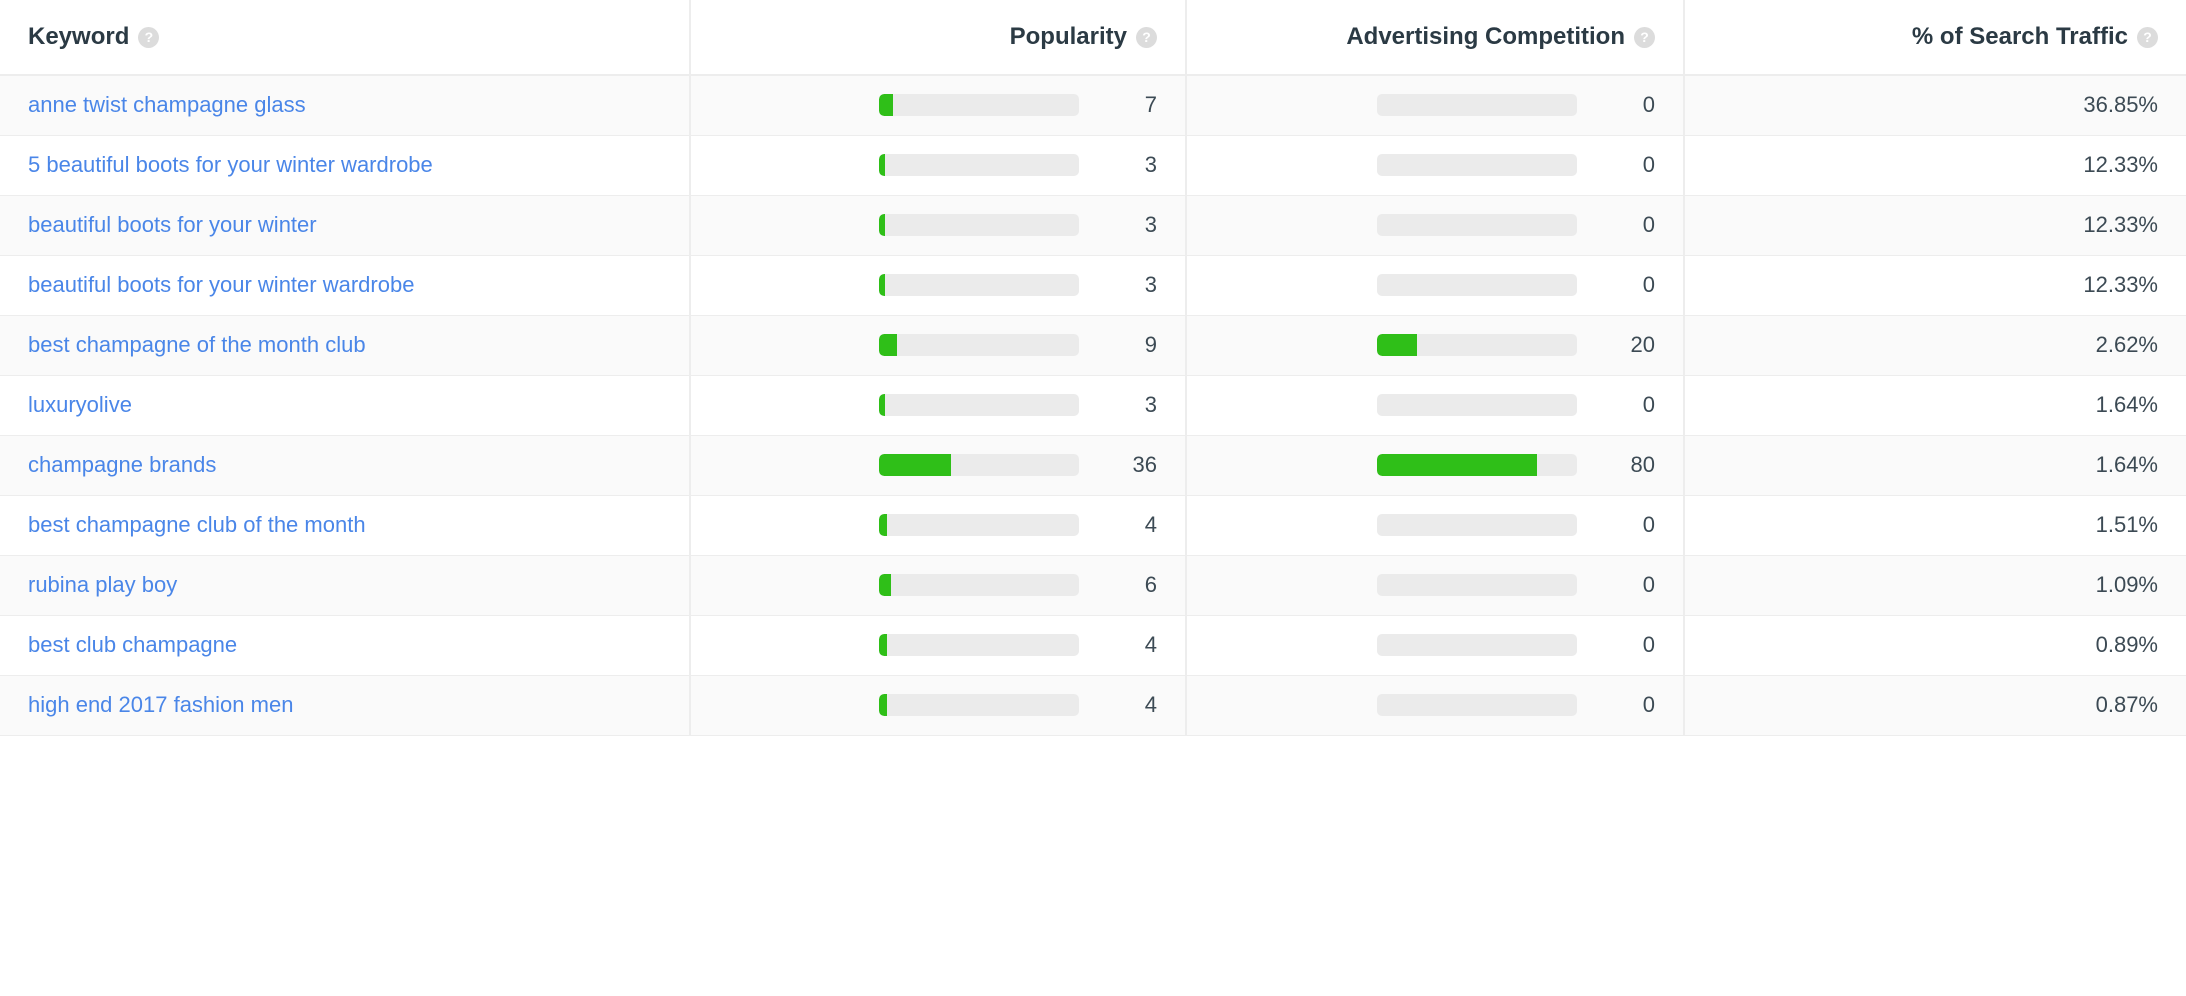  I want to click on column-header-search-traffic: % of Search Traffic ?, so click(1934, 38).